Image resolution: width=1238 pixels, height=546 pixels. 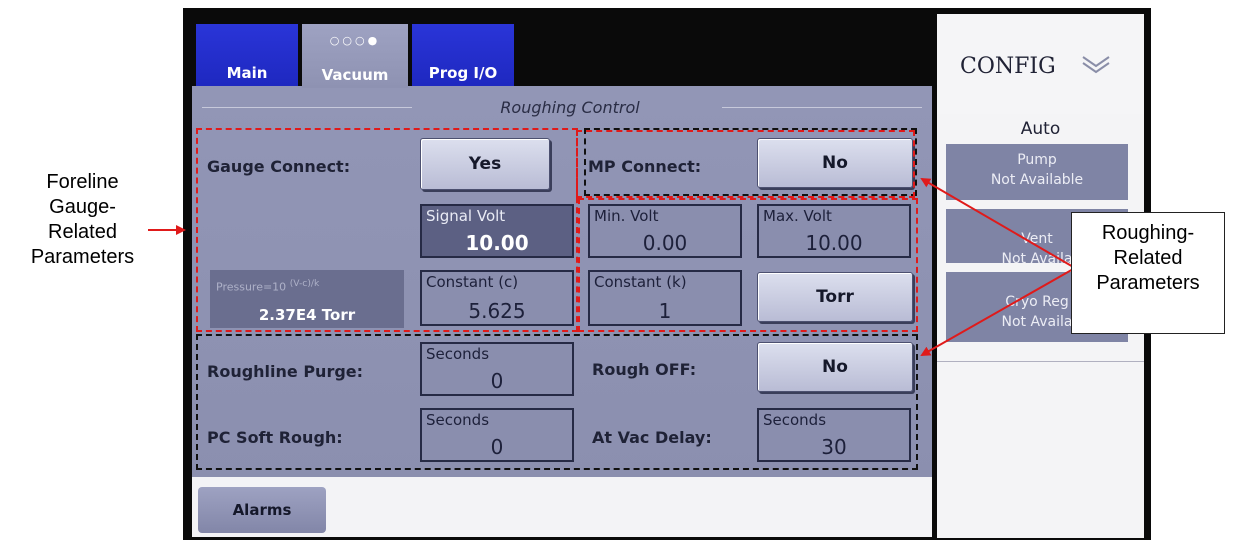 What do you see at coordinates (463, 55) in the screenshot?
I see `tab-prog-io: Prog I/O` at bounding box center [463, 55].